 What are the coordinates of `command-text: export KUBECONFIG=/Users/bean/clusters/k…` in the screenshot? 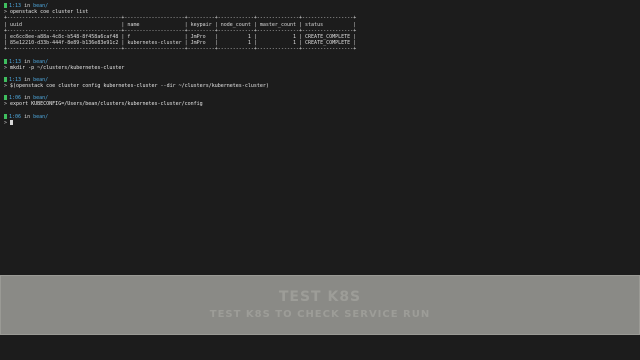 It's located at (106, 104).